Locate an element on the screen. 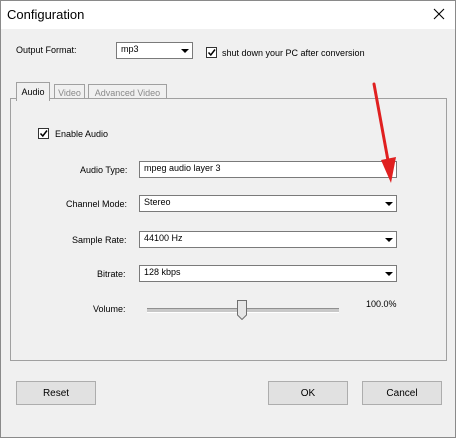  reset-button-label: Reset is located at coordinates (56, 393).